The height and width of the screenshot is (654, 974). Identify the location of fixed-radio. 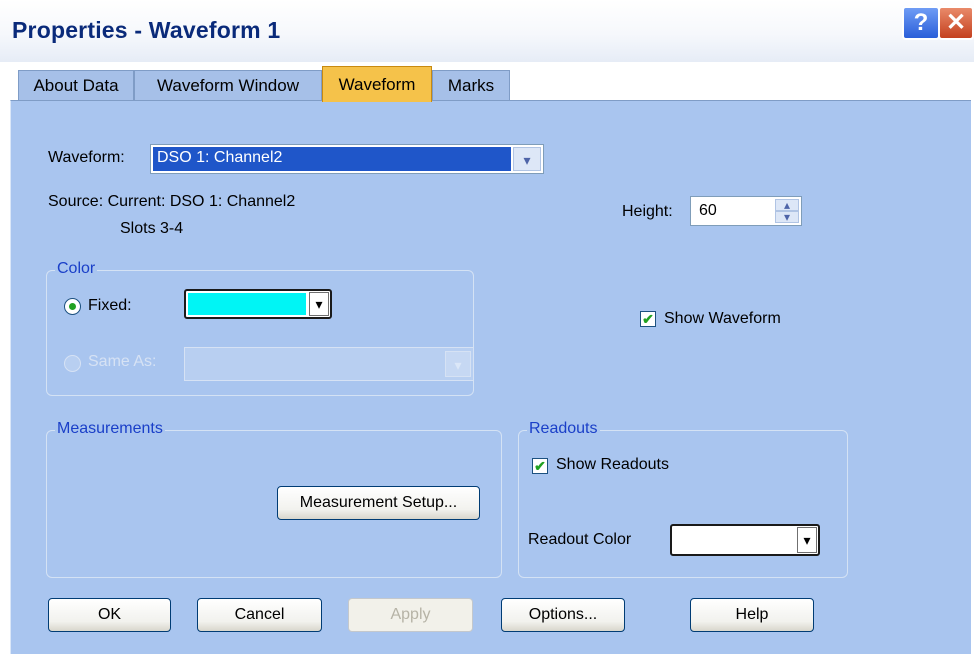
(72, 306).